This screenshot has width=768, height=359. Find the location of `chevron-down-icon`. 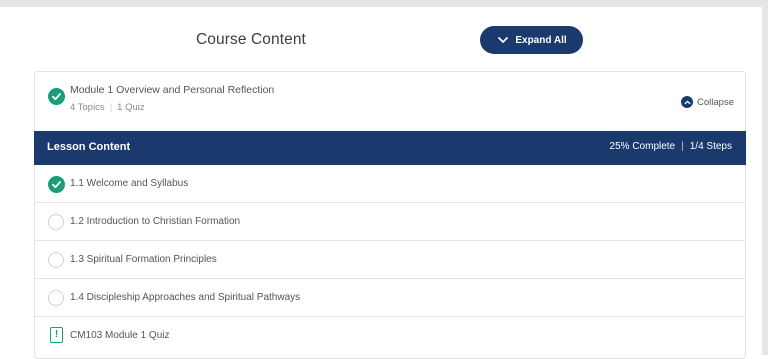

chevron-down-icon is located at coordinates (503, 40).